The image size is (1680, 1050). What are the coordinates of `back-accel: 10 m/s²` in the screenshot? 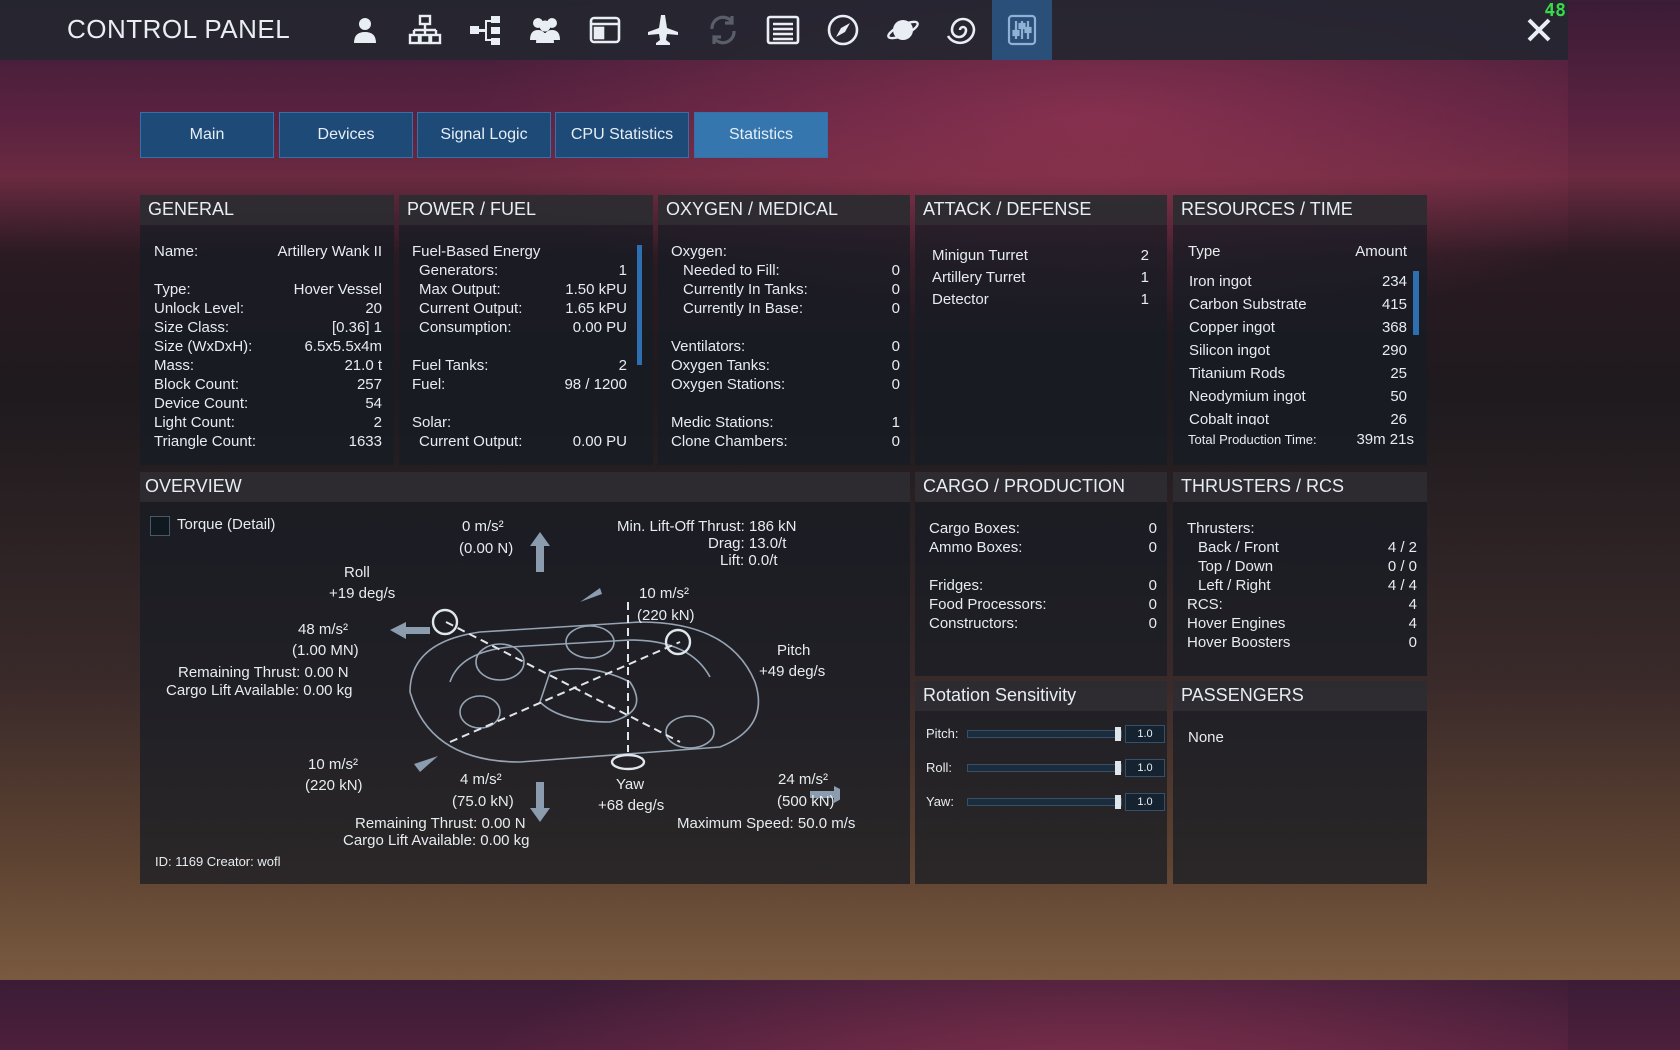 It's located at (333, 764).